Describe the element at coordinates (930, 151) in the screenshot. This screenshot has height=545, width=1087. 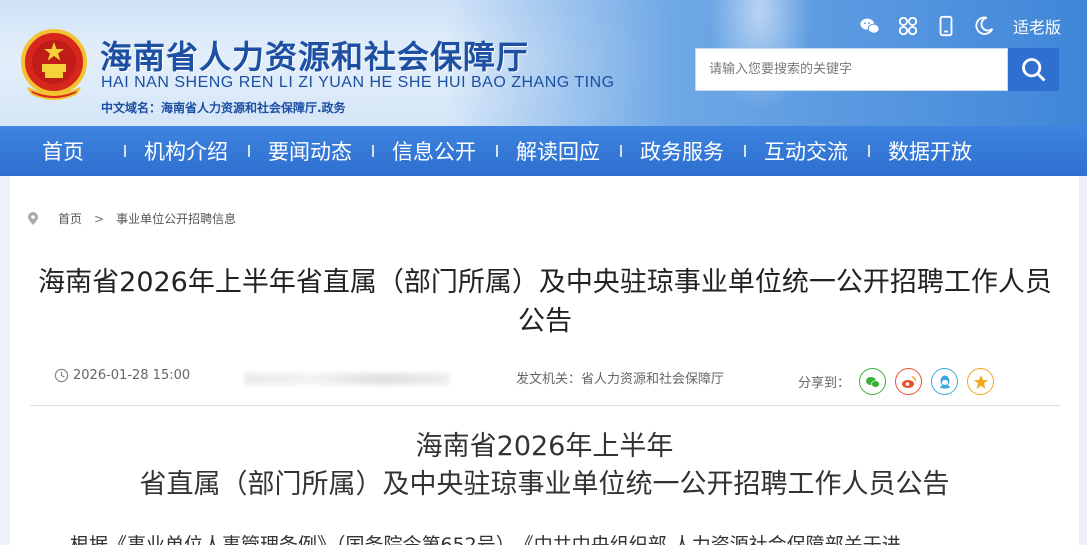
I see `nav-item-open-data: 数据开放` at that location.